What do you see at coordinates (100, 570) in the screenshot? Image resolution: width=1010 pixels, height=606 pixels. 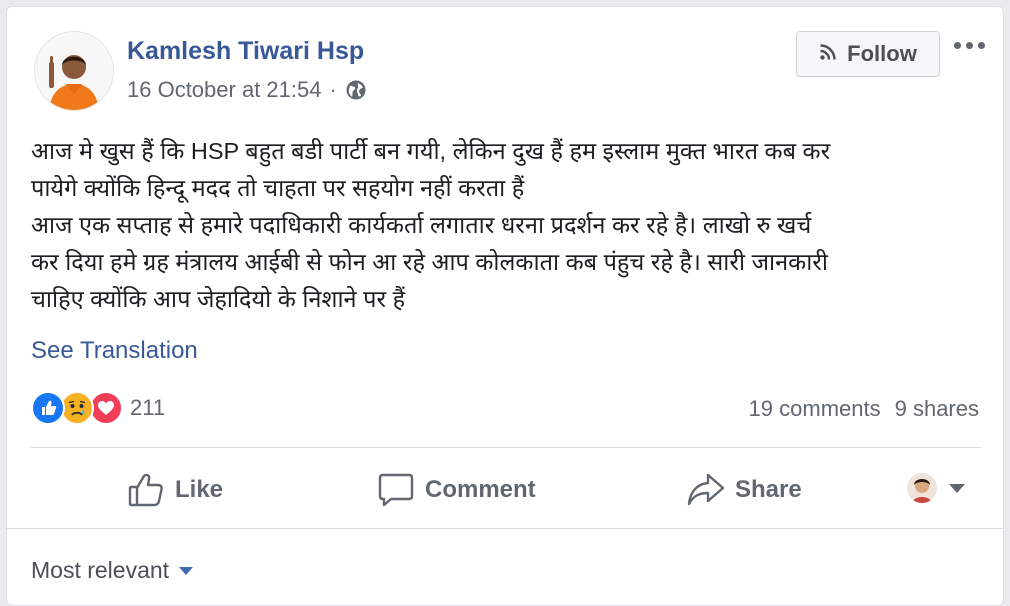 I see `sort-label: Most relevant` at bounding box center [100, 570].